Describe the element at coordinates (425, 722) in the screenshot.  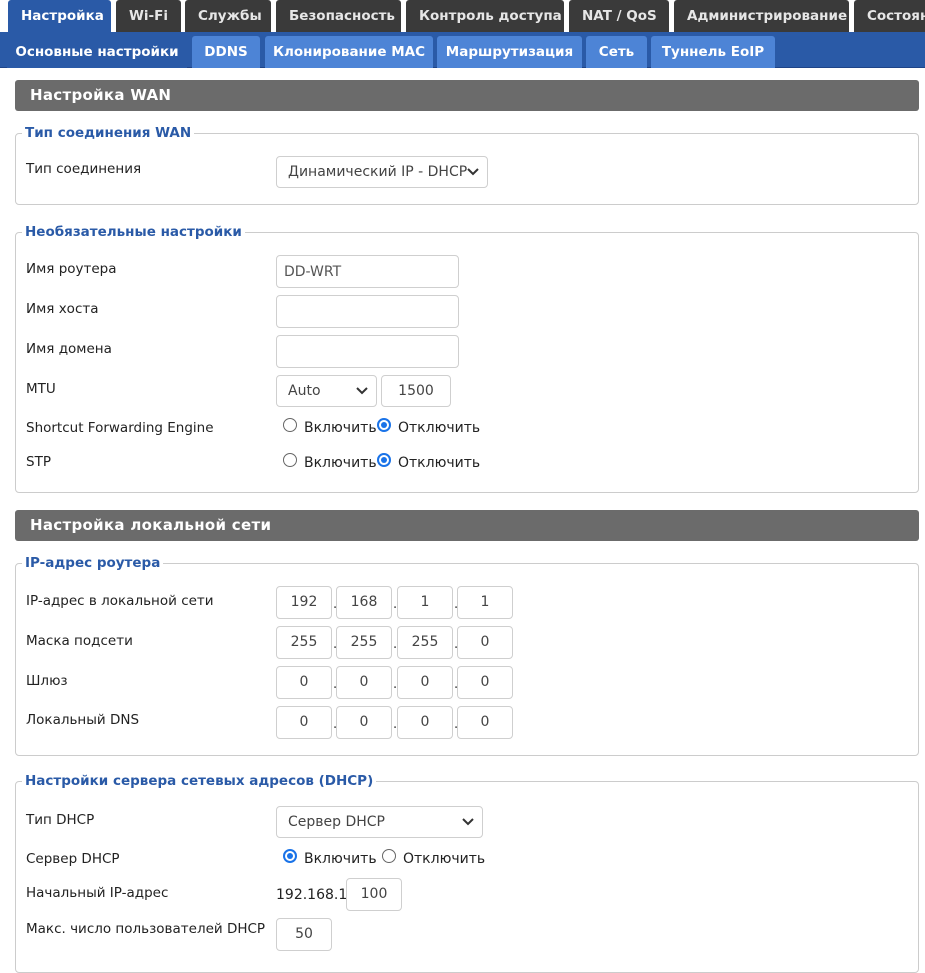
I see `dns-octet-3: 0` at that location.